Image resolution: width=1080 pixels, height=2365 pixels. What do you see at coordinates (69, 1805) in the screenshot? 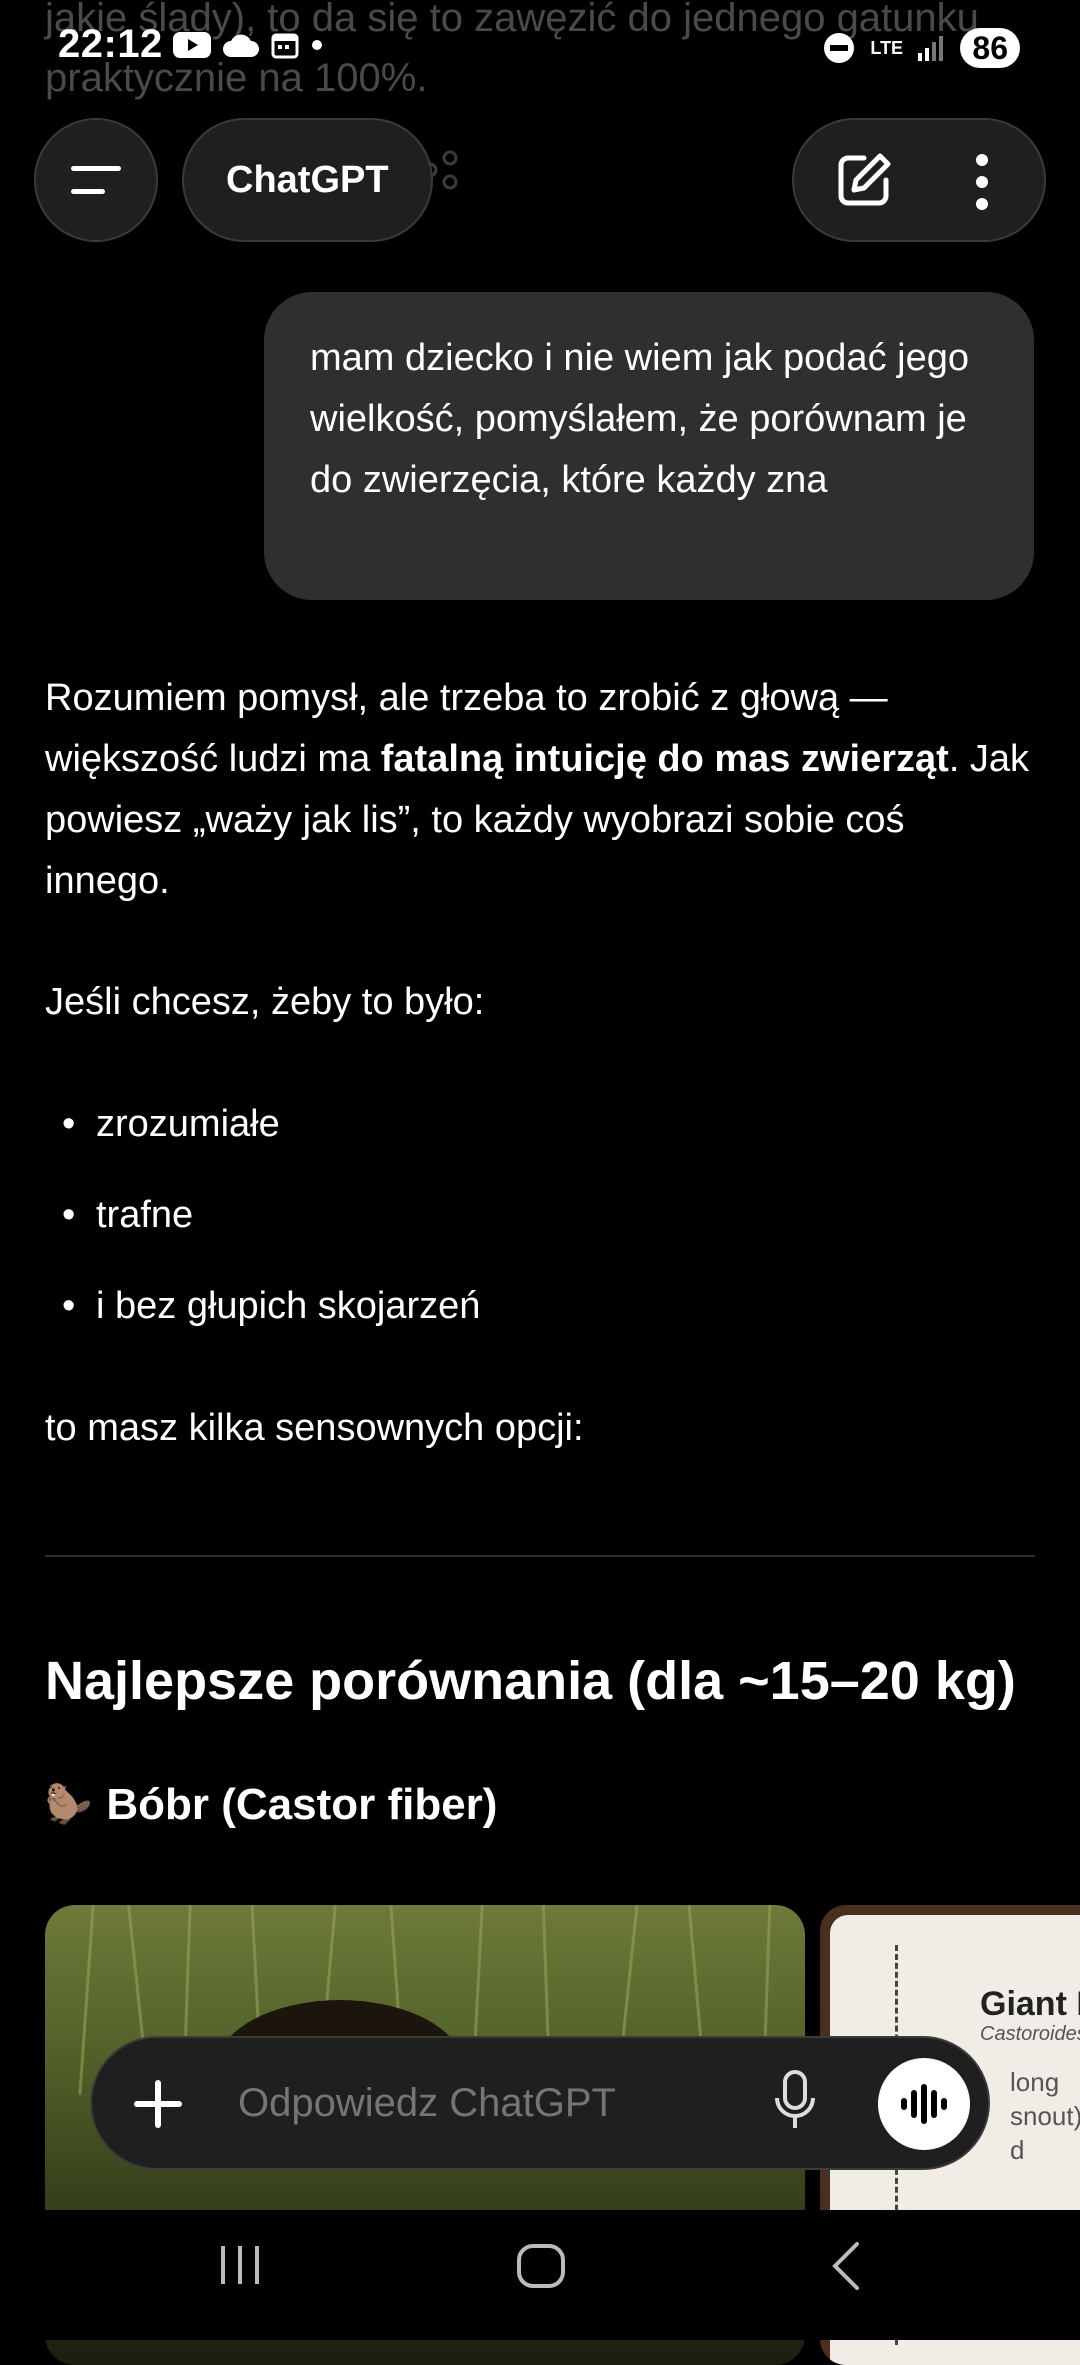
I see `beaver-emoji-icon: 🦫` at bounding box center [69, 1805].